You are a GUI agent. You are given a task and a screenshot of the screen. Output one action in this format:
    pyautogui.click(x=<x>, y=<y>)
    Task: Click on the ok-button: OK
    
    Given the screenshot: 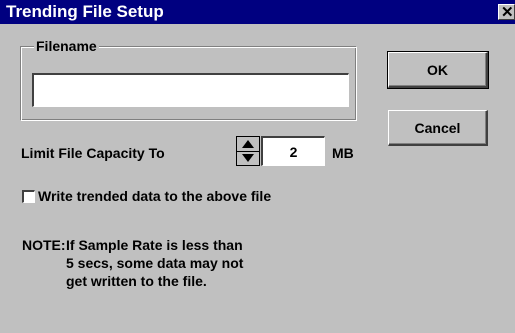 What is the action you would take?
    pyautogui.click(x=438, y=70)
    